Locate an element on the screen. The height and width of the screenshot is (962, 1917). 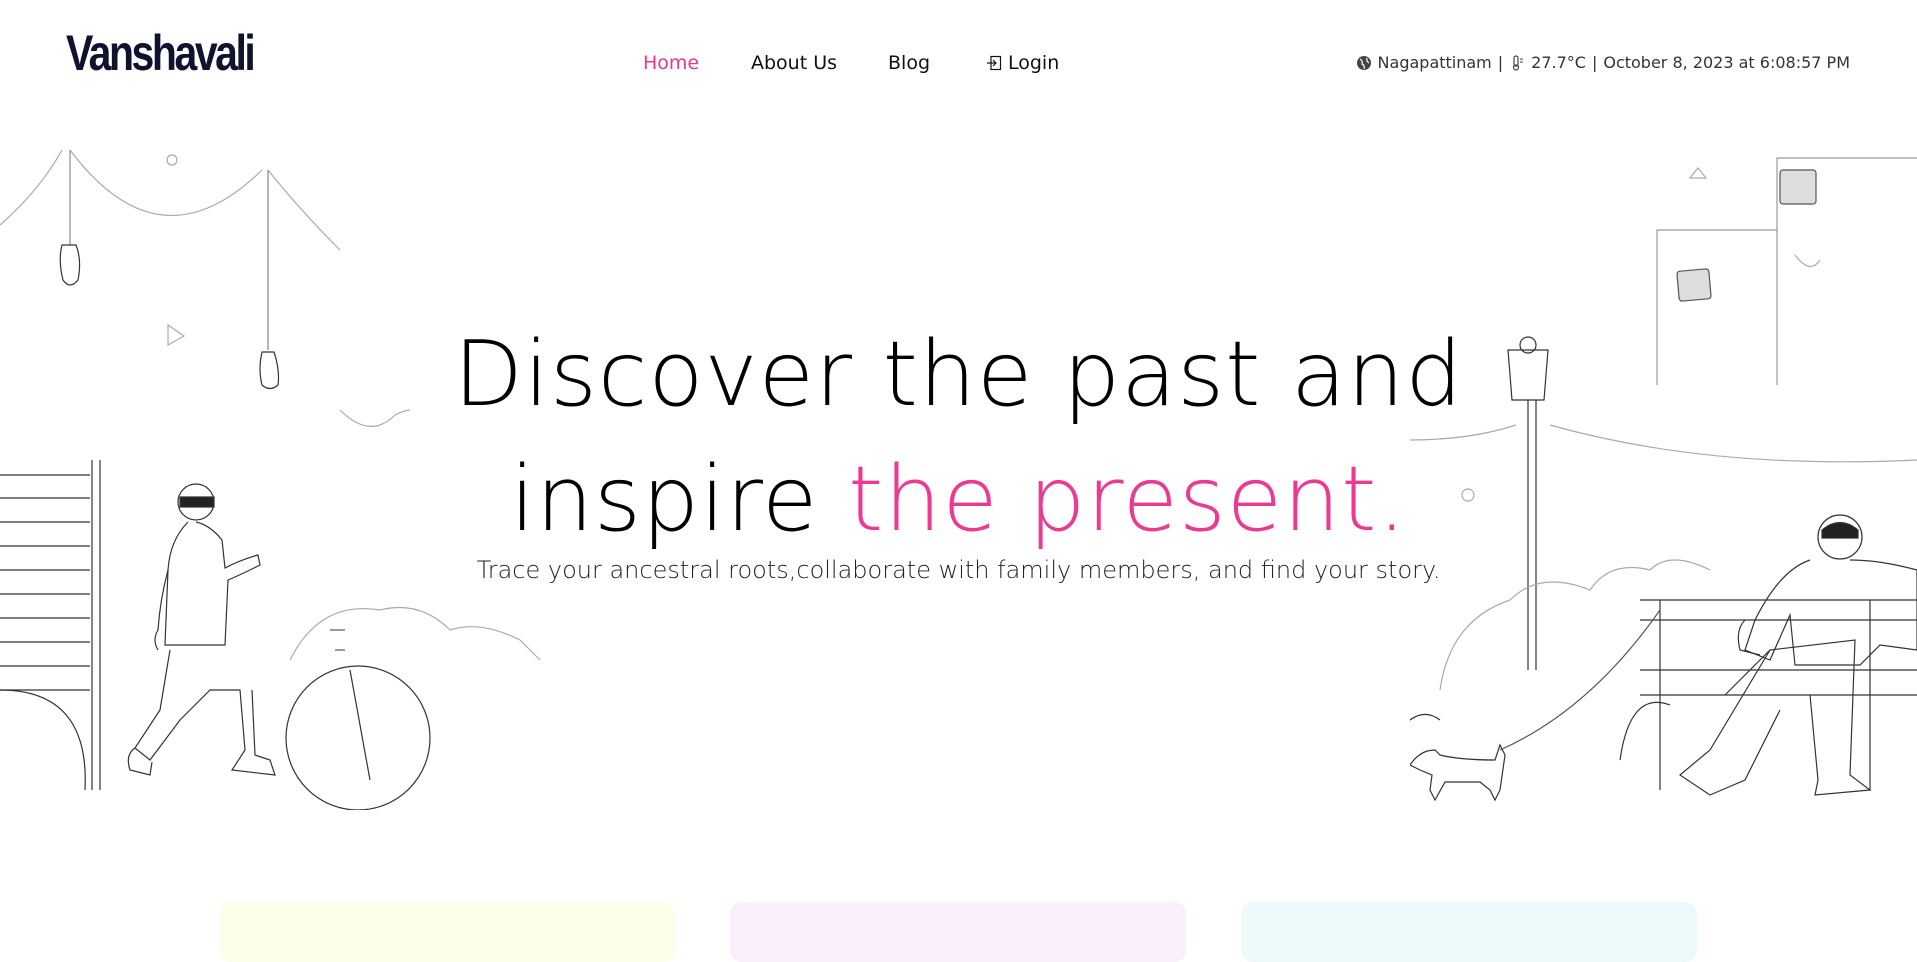
hero-title-prefix: inspire is located at coordinates (679, 500).